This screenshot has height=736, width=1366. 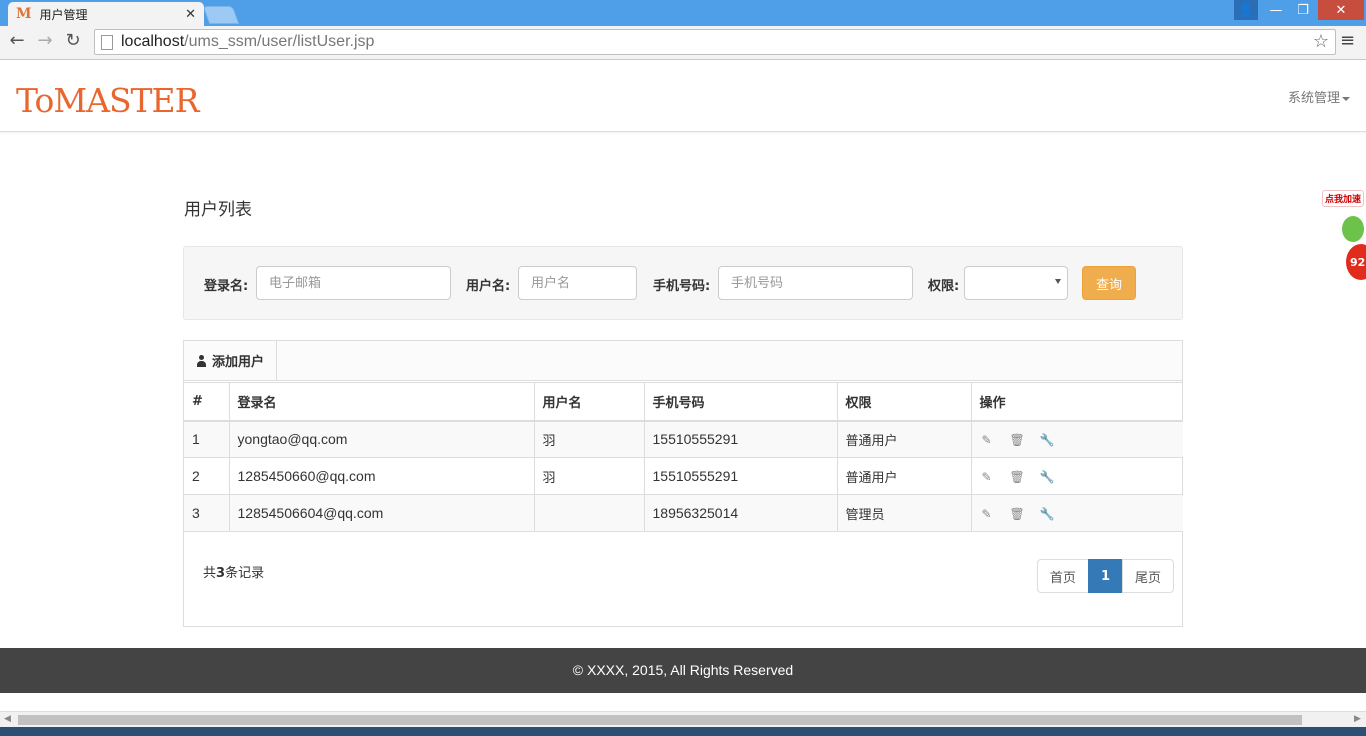 I want to click on profile-icon: 👤, so click(x=1246, y=10).